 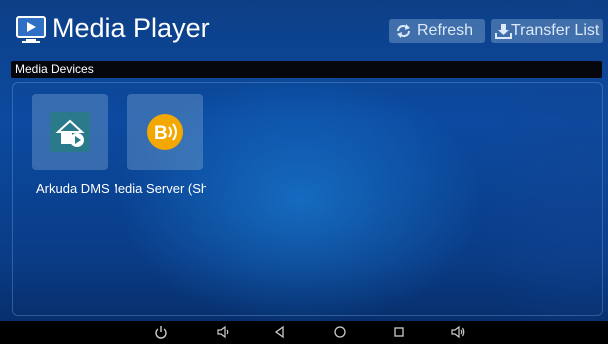 I want to click on back-icon, so click(x=280, y=332).